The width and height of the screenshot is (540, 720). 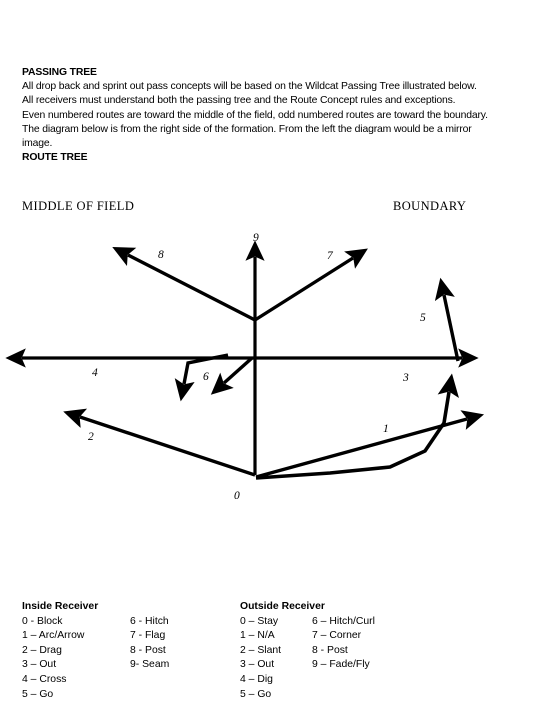 What do you see at coordinates (257, 636) in the screenshot?
I see `legend-item: 1 – N/A` at bounding box center [257, 636].